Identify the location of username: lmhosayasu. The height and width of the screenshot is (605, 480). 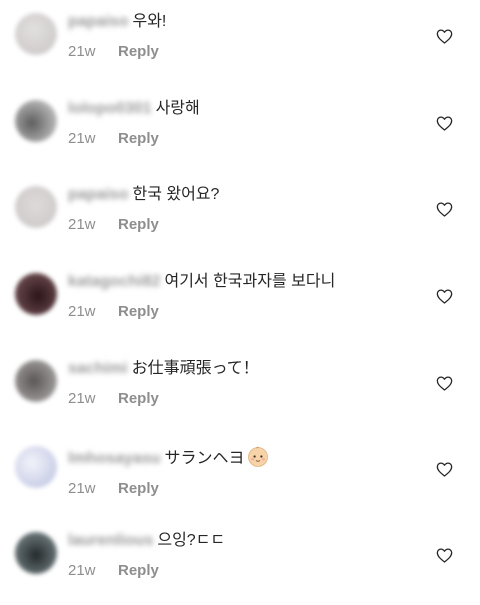
(114, 458).